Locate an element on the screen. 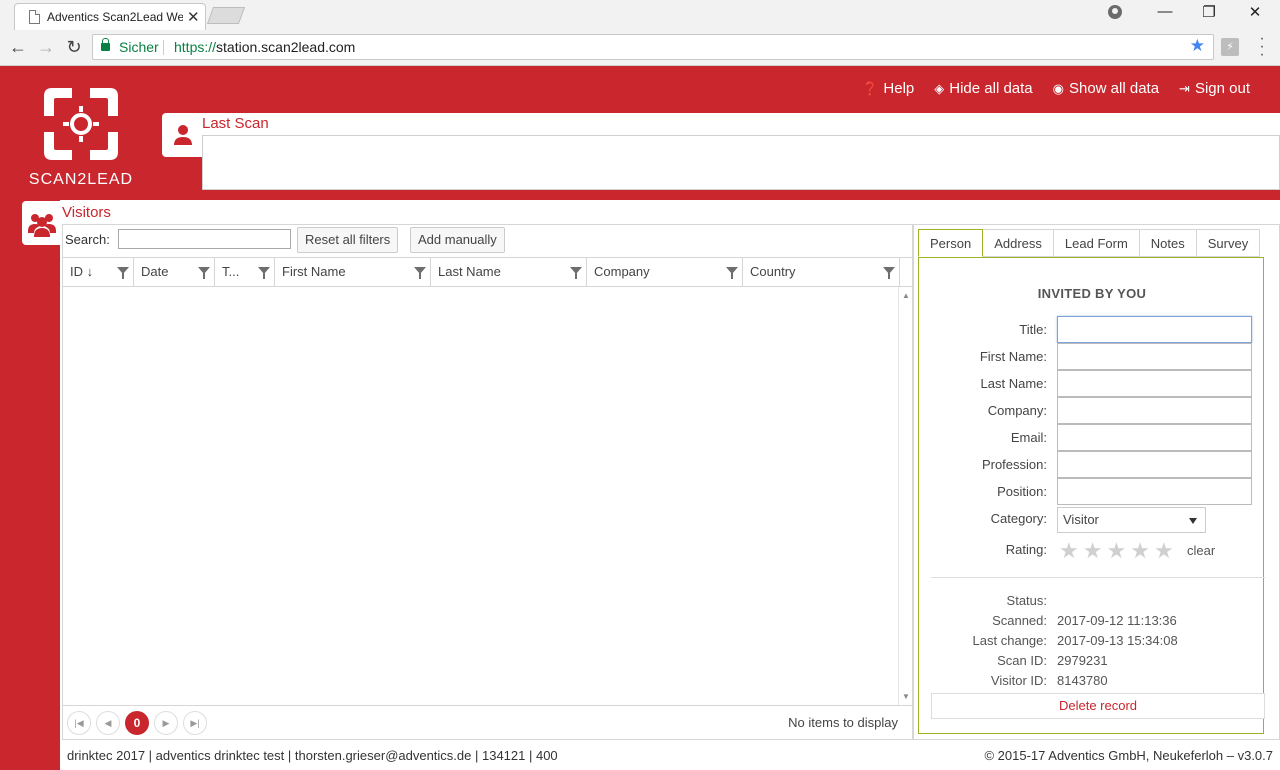 This screenshot has width=1280, height=770. tab-notes: Notes is located at coordinates (1168, 243).